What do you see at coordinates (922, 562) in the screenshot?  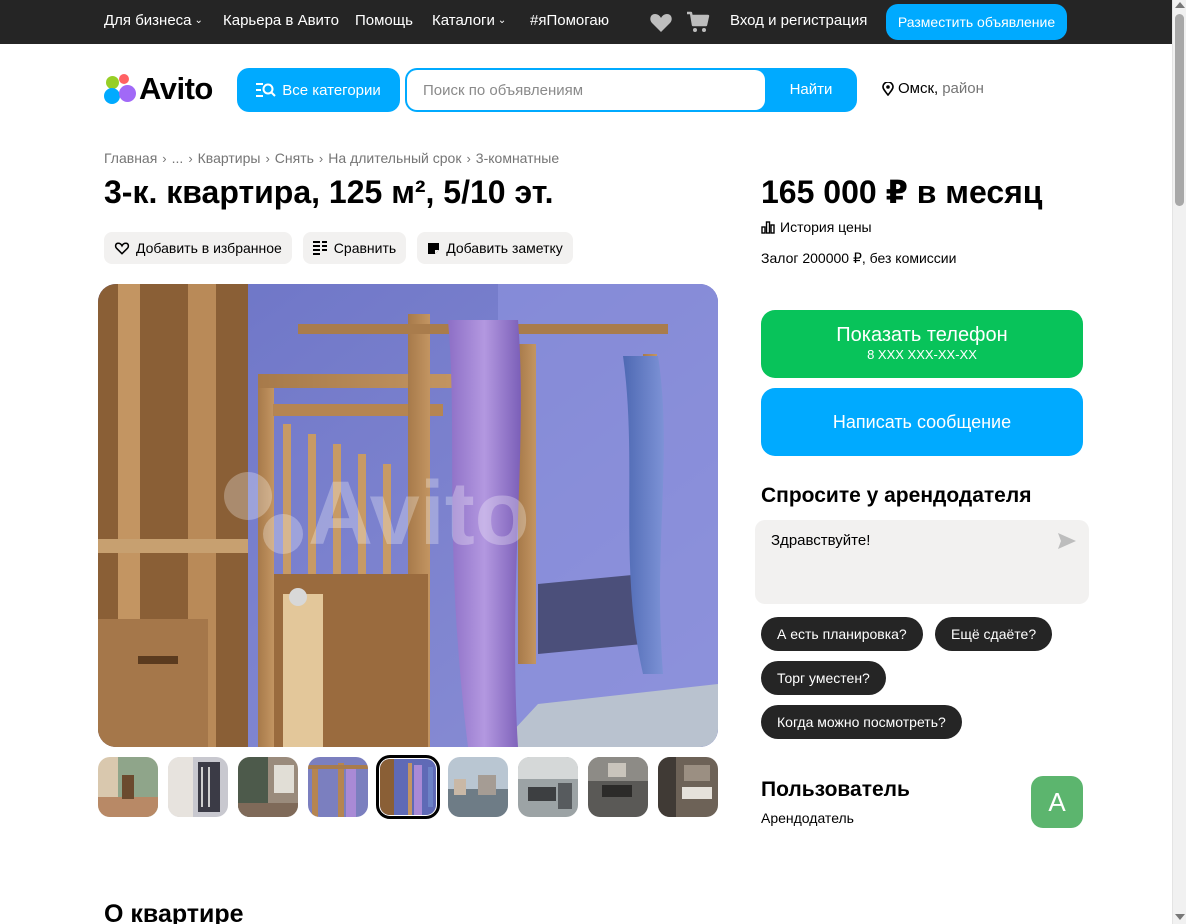 I see `ask-message-field: Здравствуйте!` at bounding box center [922, 562].